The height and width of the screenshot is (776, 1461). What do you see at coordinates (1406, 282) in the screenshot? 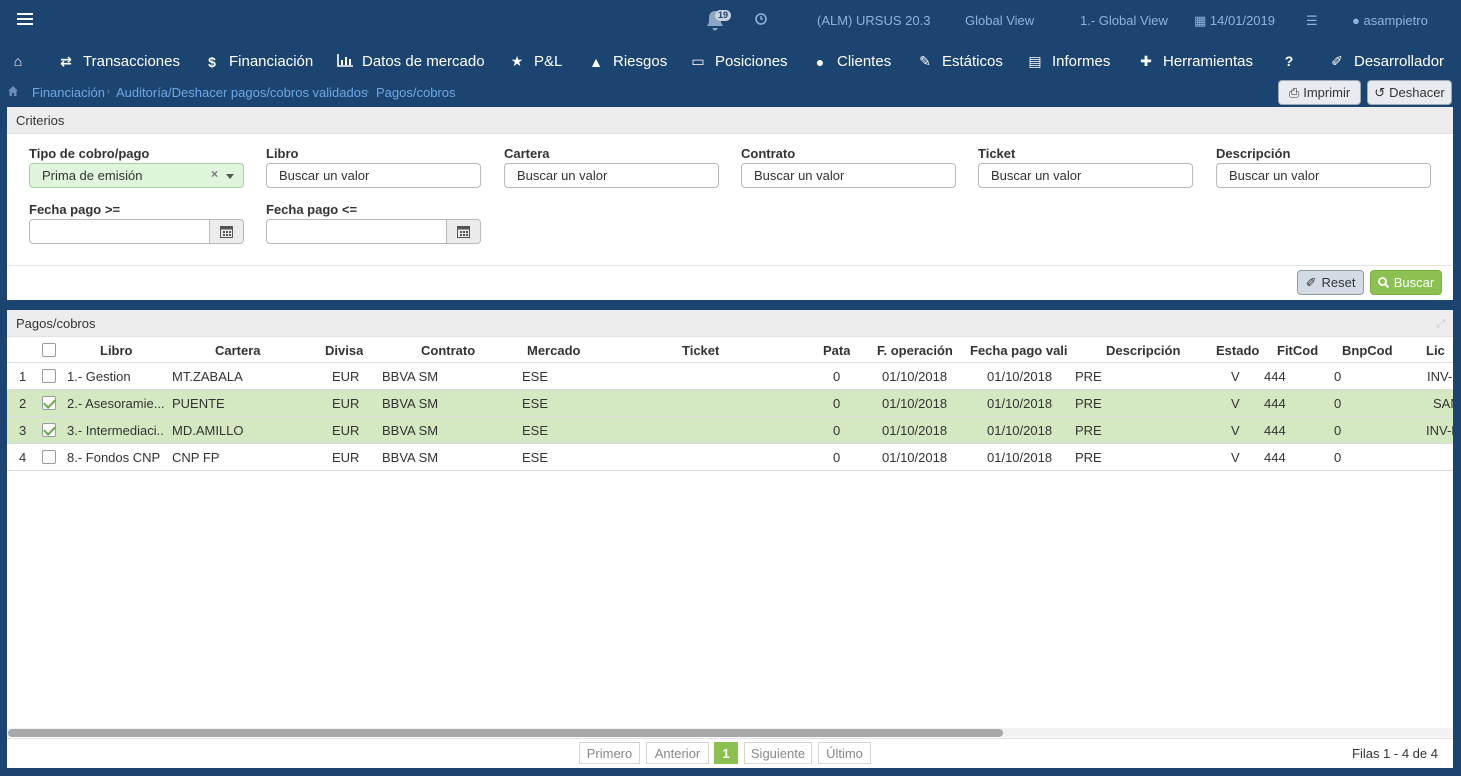
I see `search-button: Buscar` at bounding box center [1406, 282].